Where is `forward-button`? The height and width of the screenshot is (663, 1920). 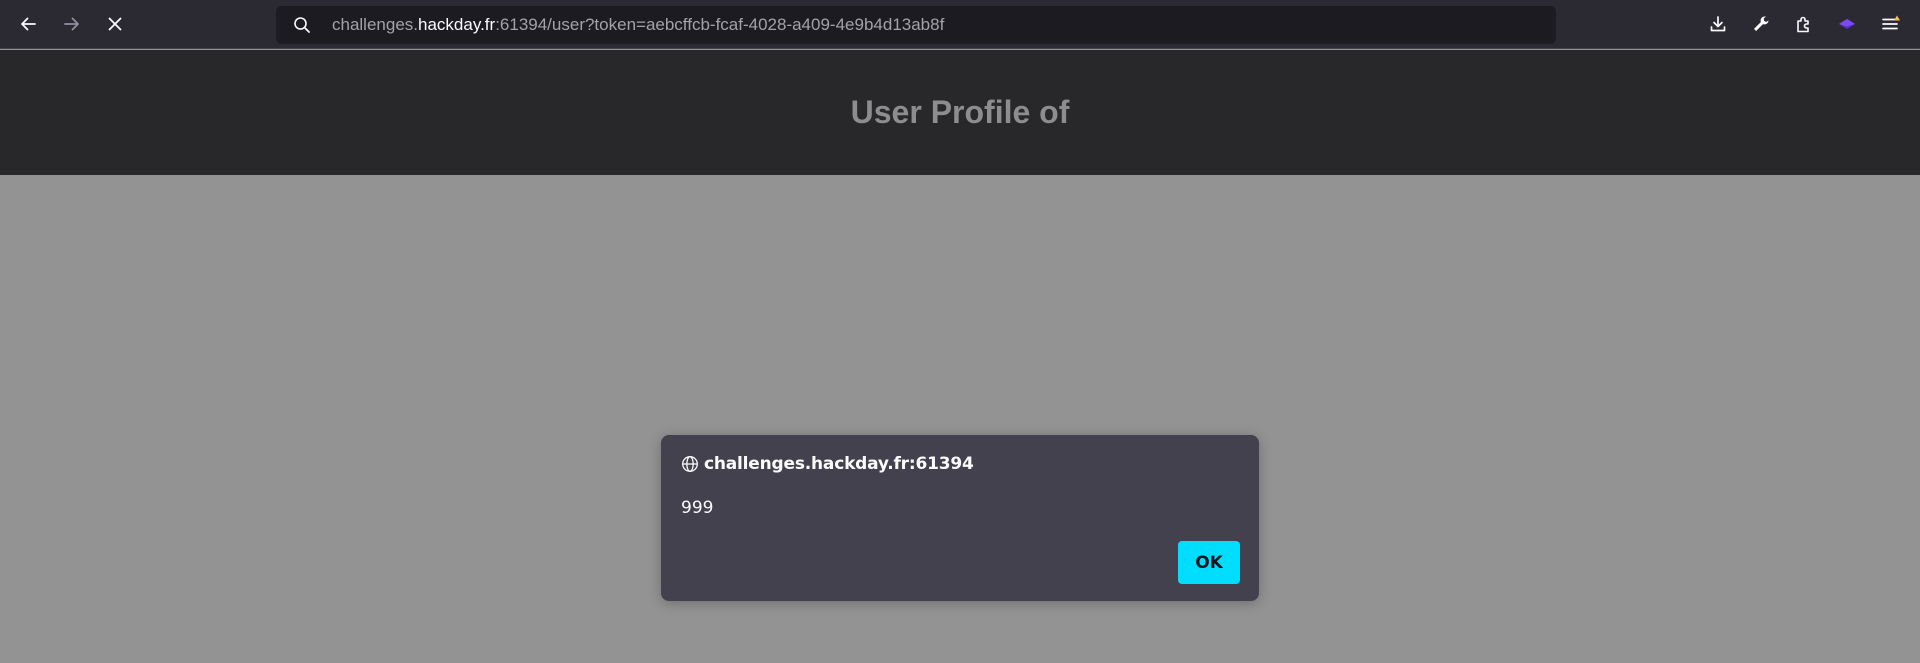 forward-button is located at coordinates (72, 24).